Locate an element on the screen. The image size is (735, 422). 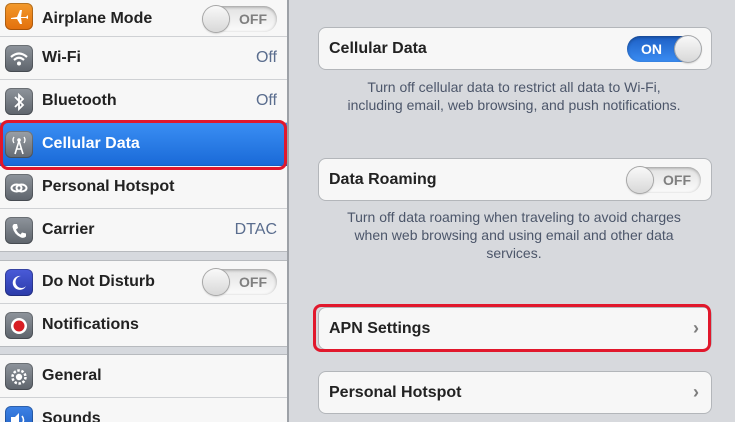
wifi-status-value: Off is located at coordinates (266, 57).